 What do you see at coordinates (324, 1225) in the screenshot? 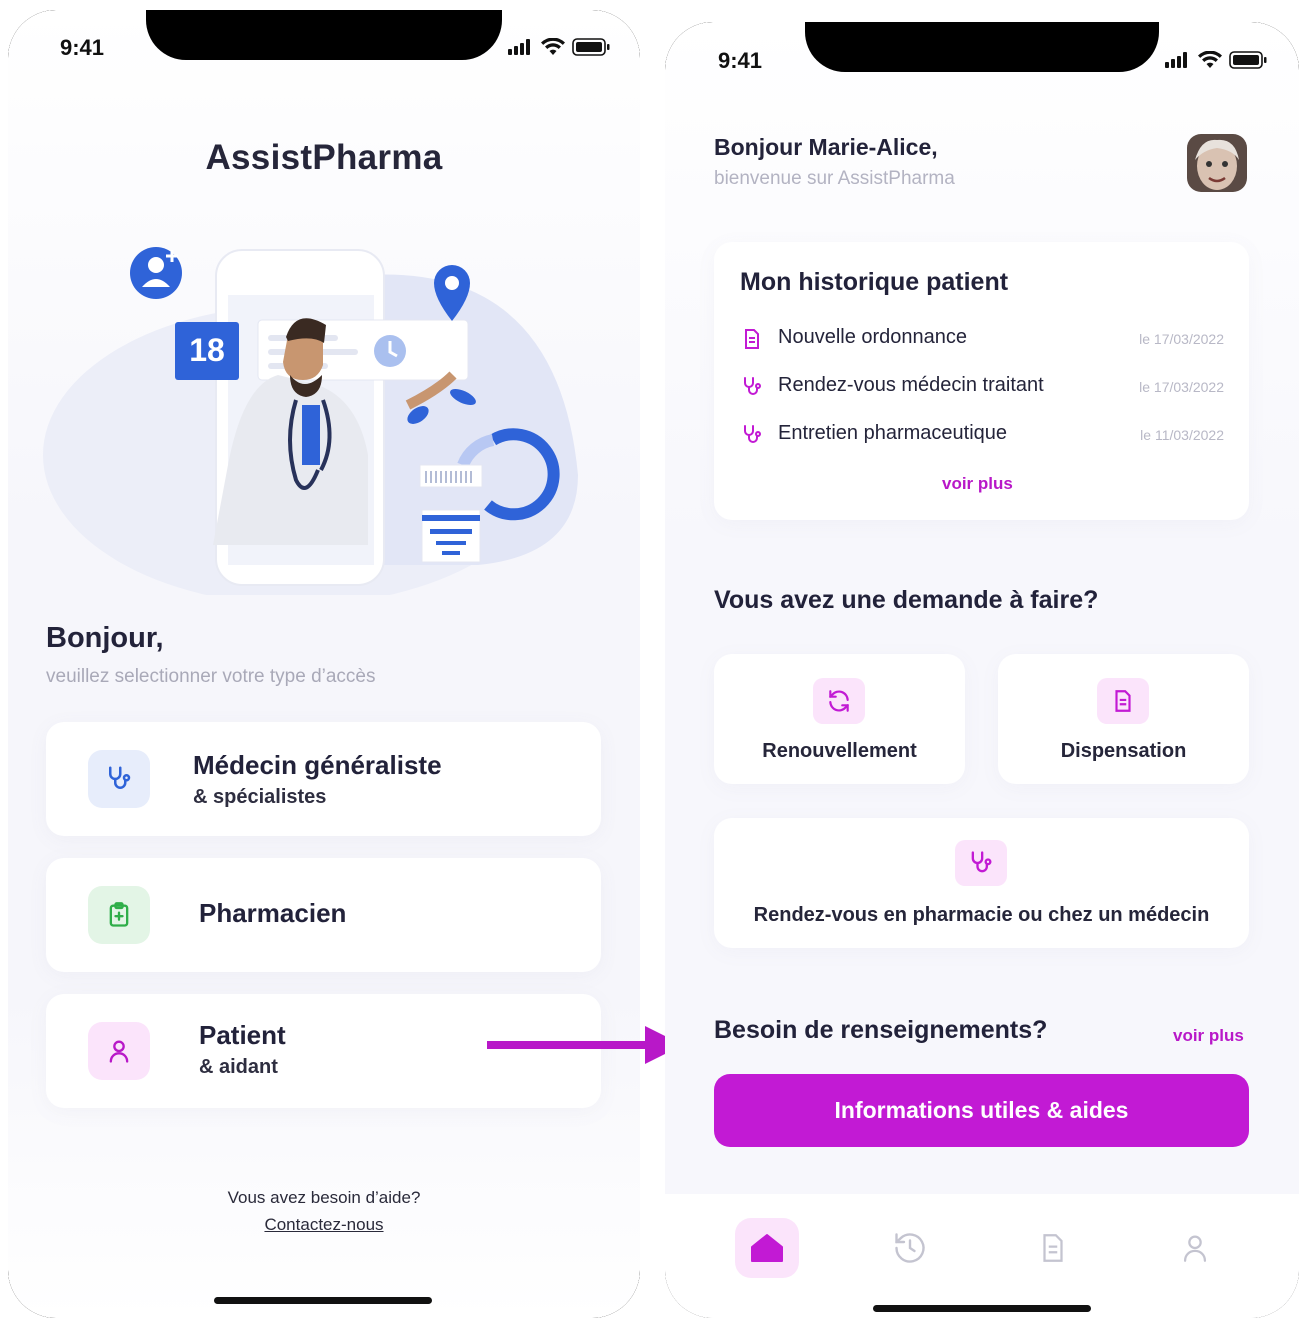
I see `contact-link: Contactez-nous` at bounding box center [324, 1225].